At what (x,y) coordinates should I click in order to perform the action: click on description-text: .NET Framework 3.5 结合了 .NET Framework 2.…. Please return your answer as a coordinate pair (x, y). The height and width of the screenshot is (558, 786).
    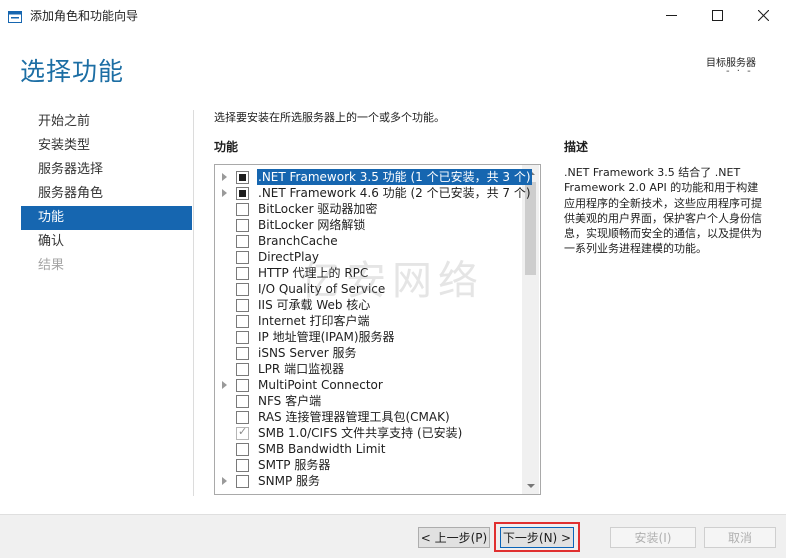
    Looking at the image, I should click on (663, 211).